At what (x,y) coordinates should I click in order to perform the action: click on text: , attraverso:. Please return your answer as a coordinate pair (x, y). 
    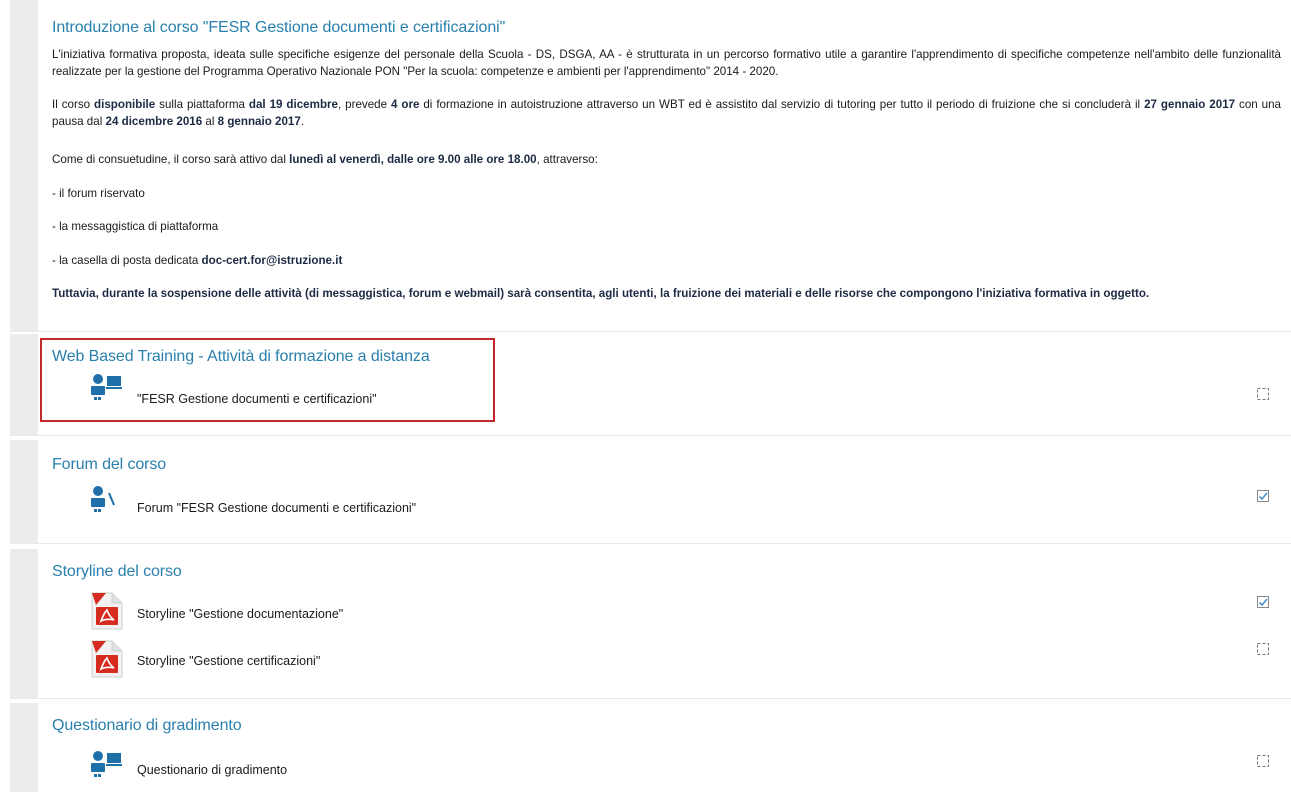
    Looking at the image, I should click on (567, 159).